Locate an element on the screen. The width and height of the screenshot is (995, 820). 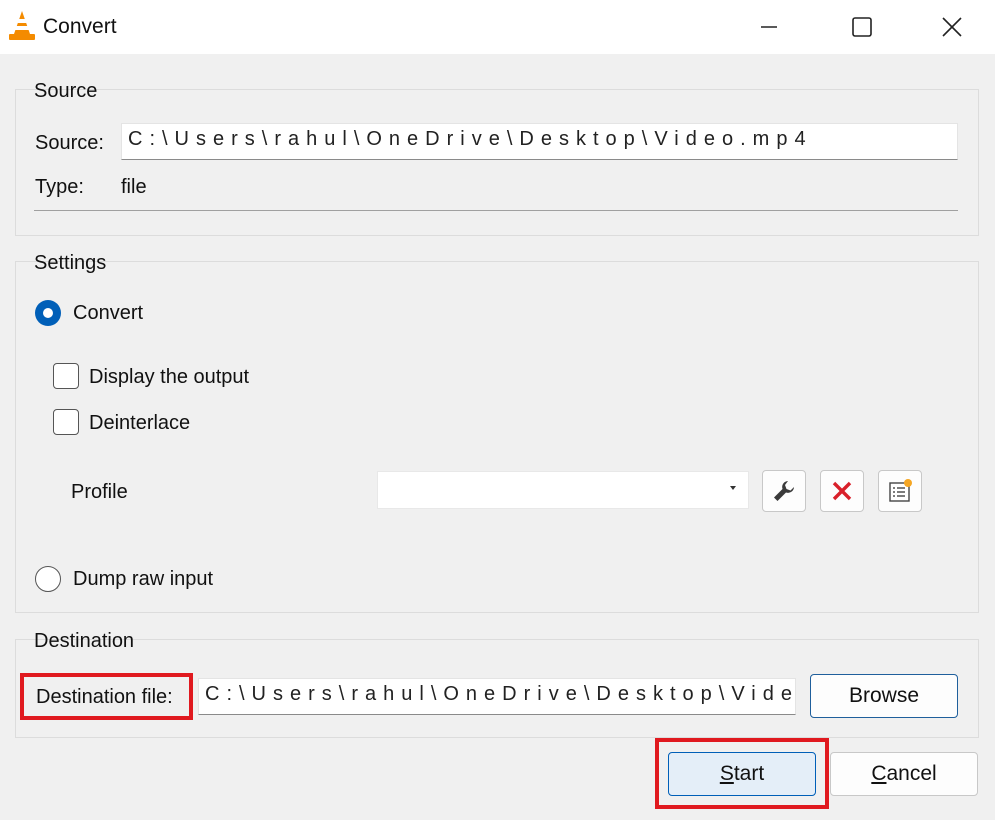
display-output-label: Display the output is located at coordinates (169, 377).